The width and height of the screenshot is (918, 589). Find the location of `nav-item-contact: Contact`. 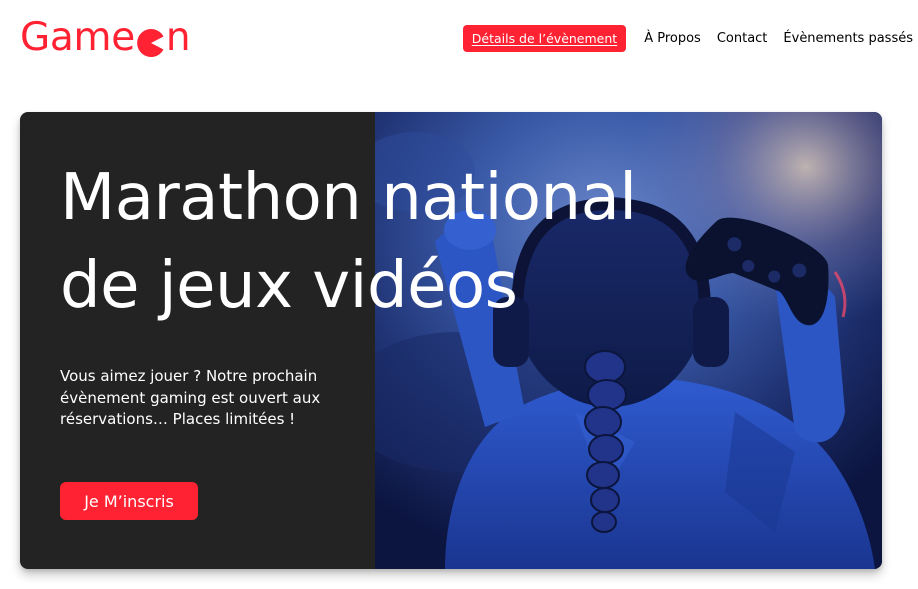

nav-item-contact: Contact is located at coordinates (742, 38).